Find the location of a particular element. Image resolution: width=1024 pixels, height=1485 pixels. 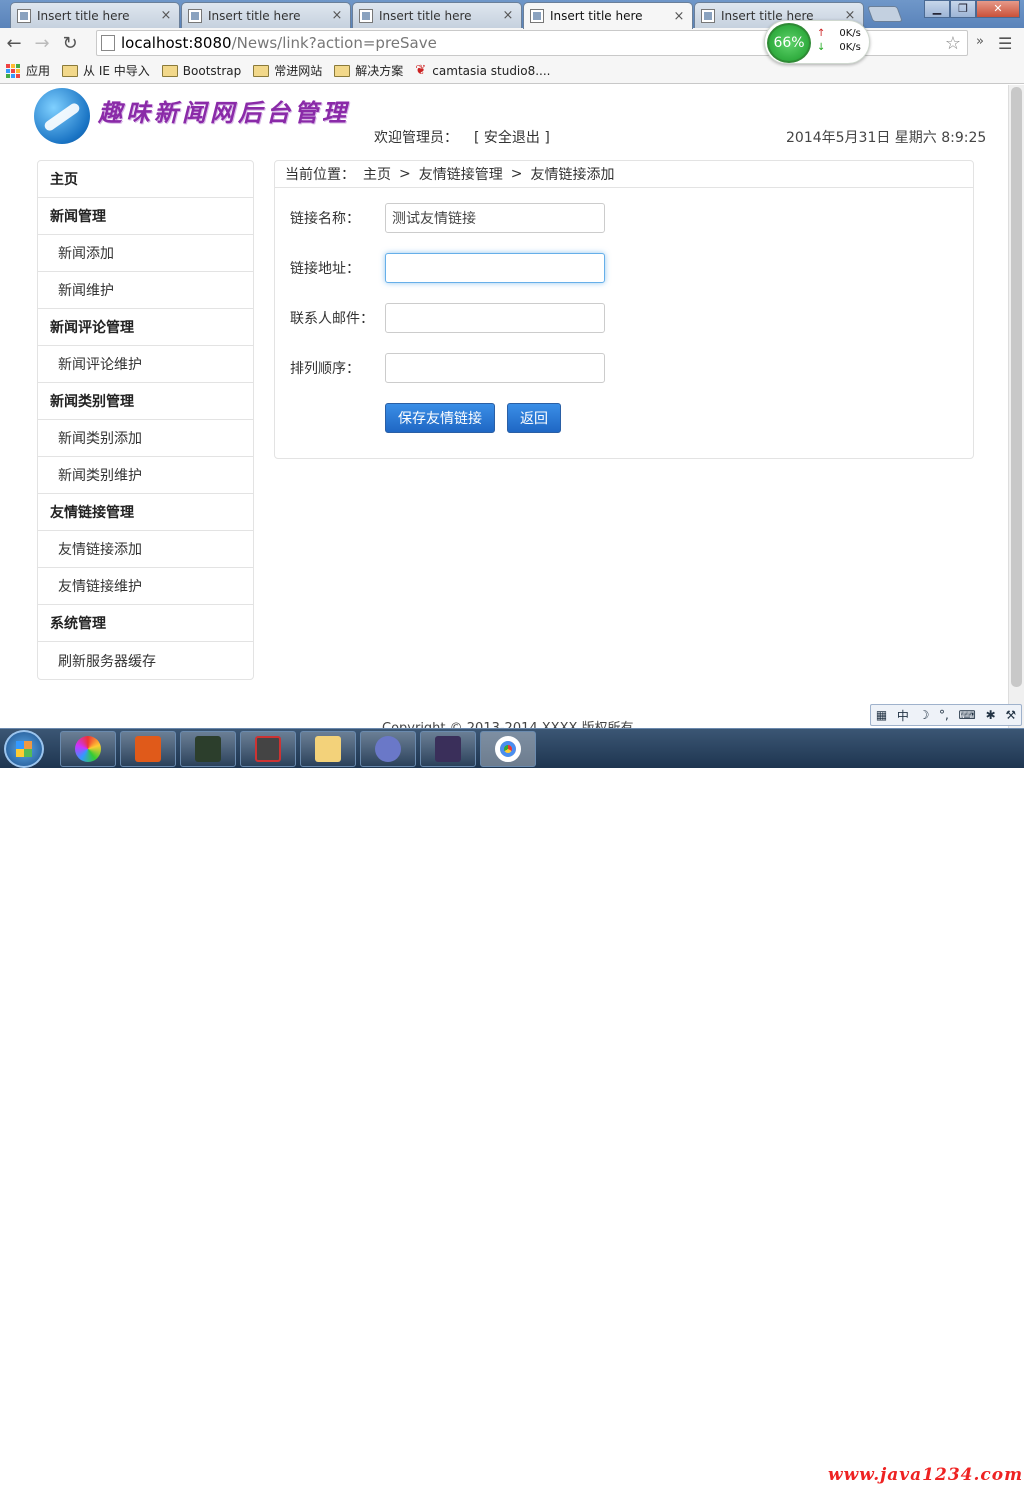

bookmark-folder: Bootstrap is located at coordinates (201, 70).